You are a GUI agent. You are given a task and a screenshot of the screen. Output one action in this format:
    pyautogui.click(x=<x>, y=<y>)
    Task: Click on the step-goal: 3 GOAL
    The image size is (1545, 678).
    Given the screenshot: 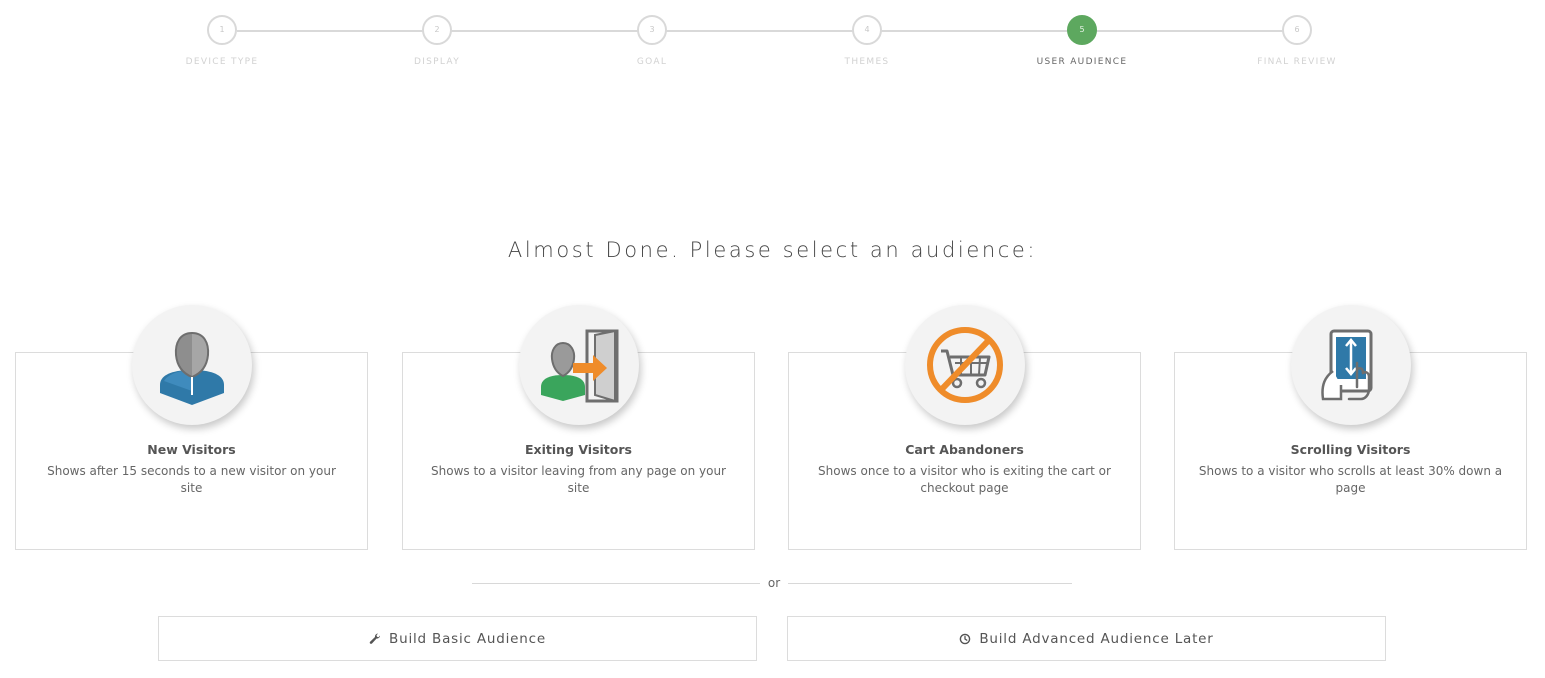 What is the action you would take?
    pyautogui.click(x=652, y=41)
    